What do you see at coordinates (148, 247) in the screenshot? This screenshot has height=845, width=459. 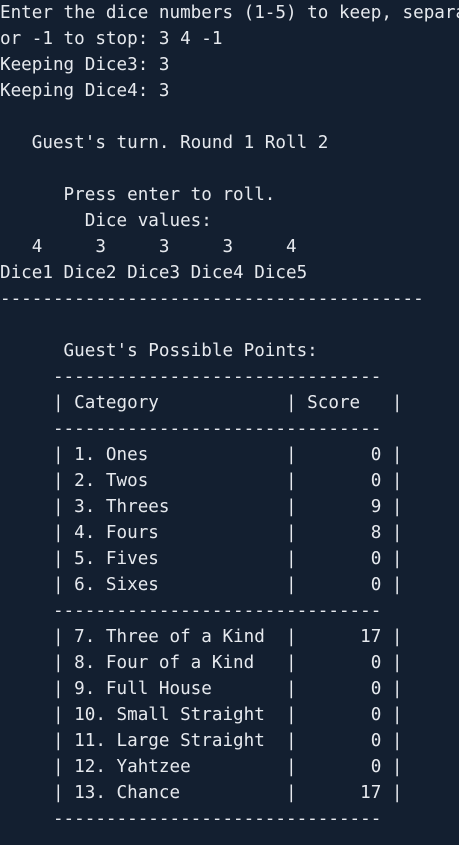 I see `dice-values-line: 4 3 3 3 4` at bounding box center [148, 247].